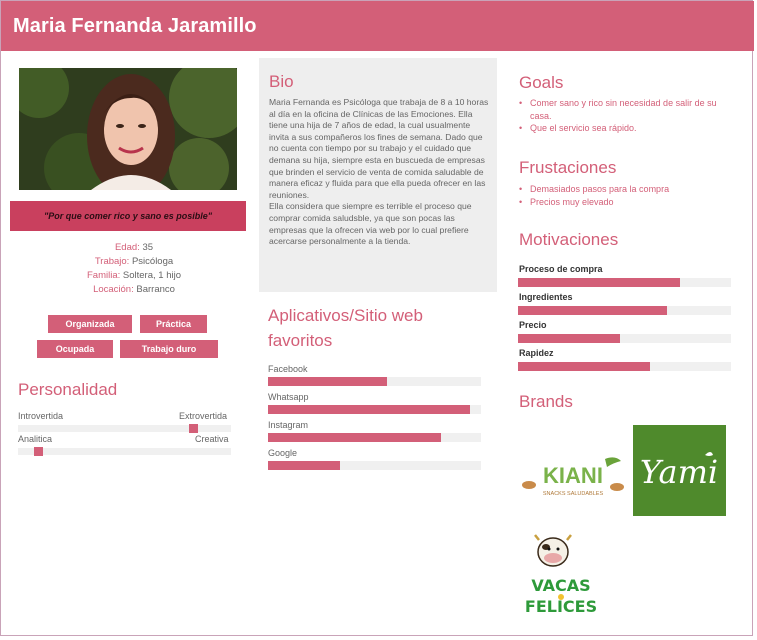 This screenshot has width=757, height=640. Describe the element at coordinates (546, 297) in the screenshot. I see `motivation-label: Ingredientes` at that location.